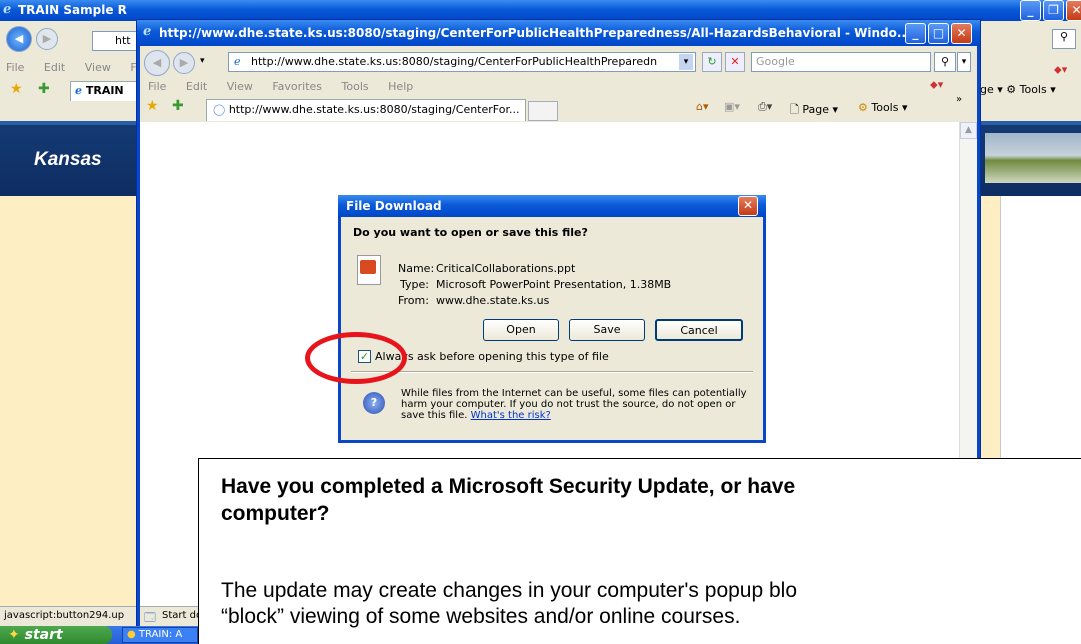 The height and width of the screenshot is (644, 1081). I want to click on front-close-button: ✕, so click(961, 33).